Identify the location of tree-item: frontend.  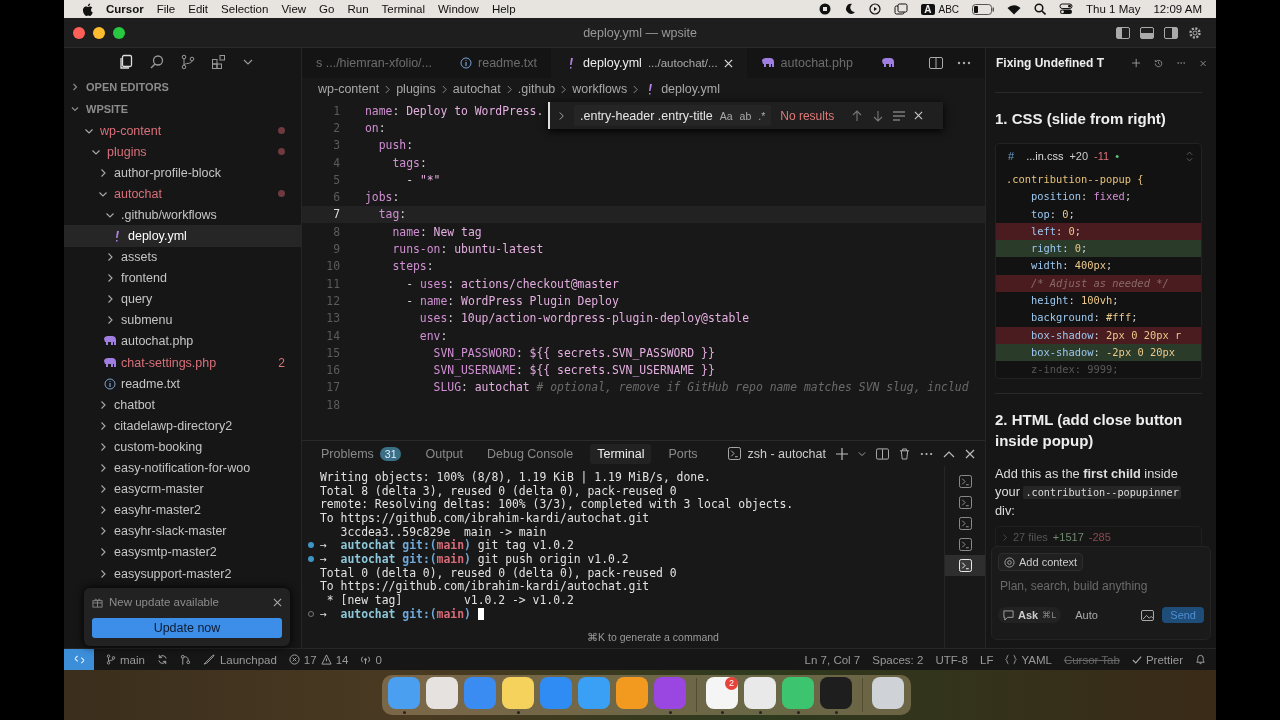
(182, 278).